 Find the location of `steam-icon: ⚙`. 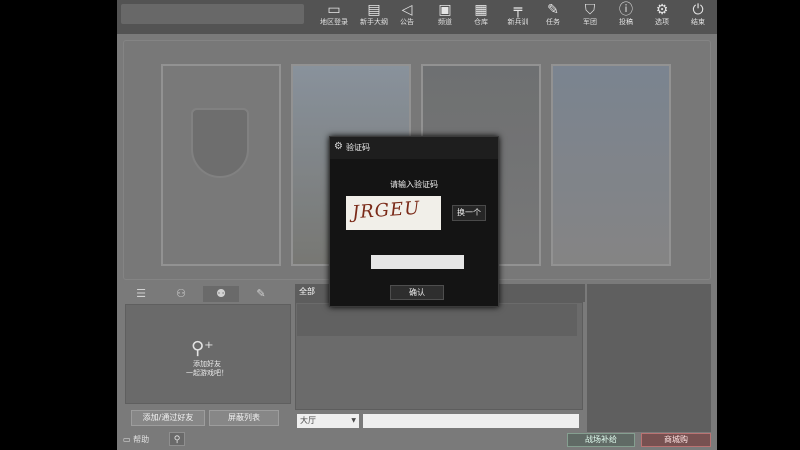

steam-icon: ⚙ is located at coordinates (338, 146).